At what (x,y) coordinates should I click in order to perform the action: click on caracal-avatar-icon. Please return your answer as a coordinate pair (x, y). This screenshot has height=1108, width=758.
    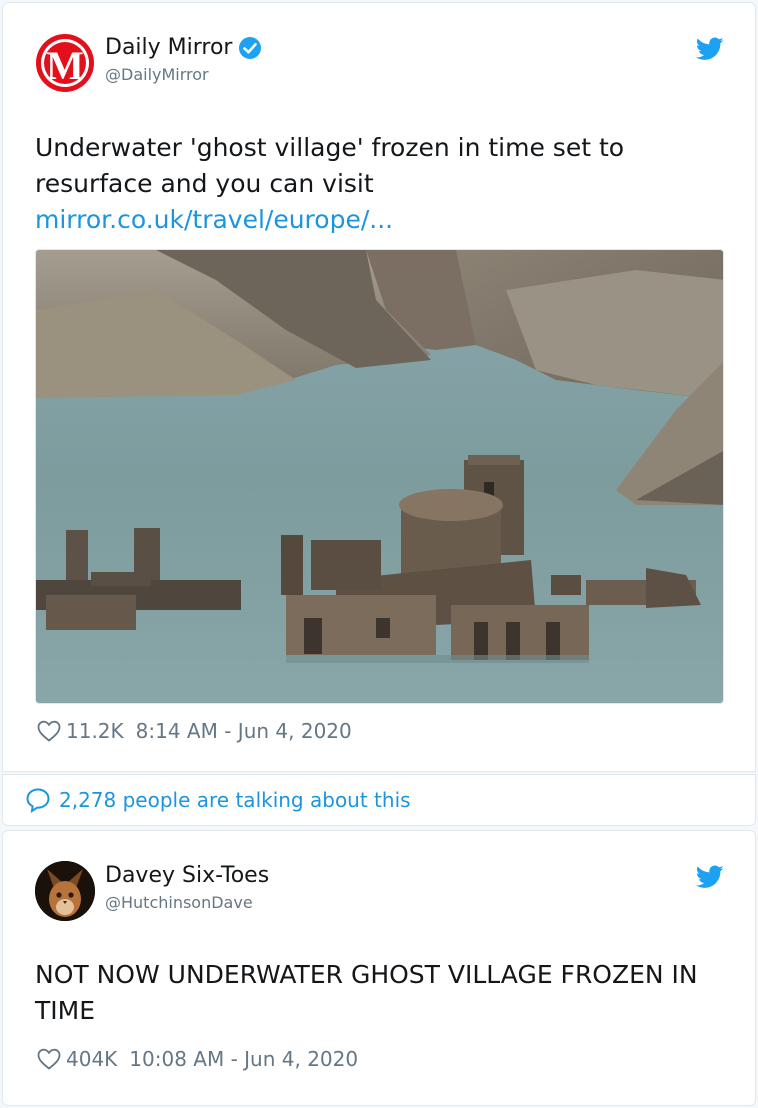
    Looking at the image, I should click on (65, 891).